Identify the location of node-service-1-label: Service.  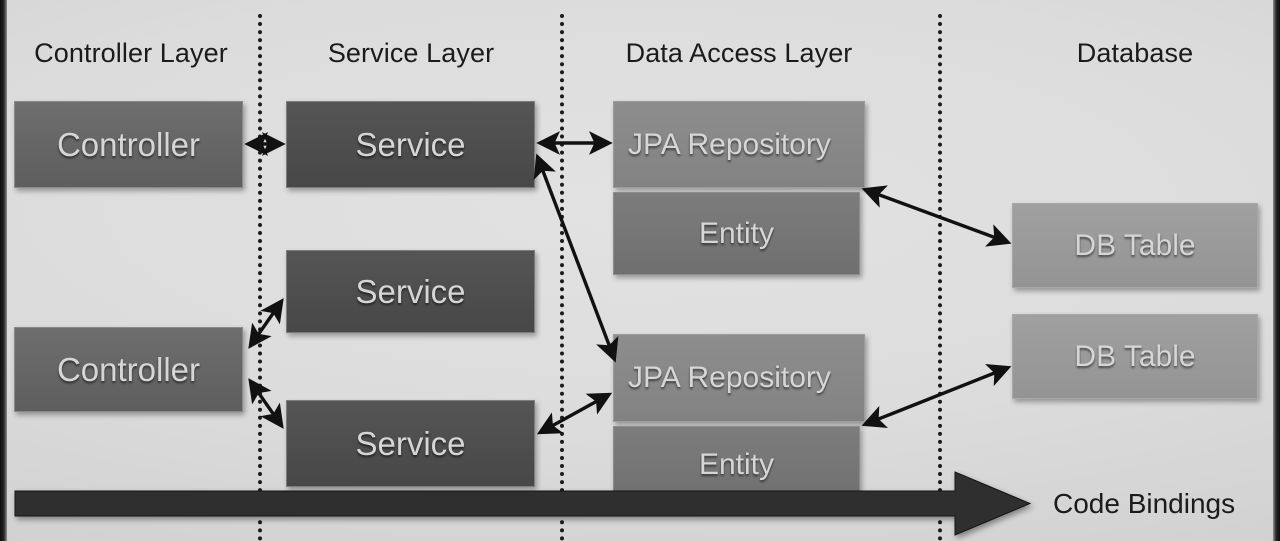
(410, 144).